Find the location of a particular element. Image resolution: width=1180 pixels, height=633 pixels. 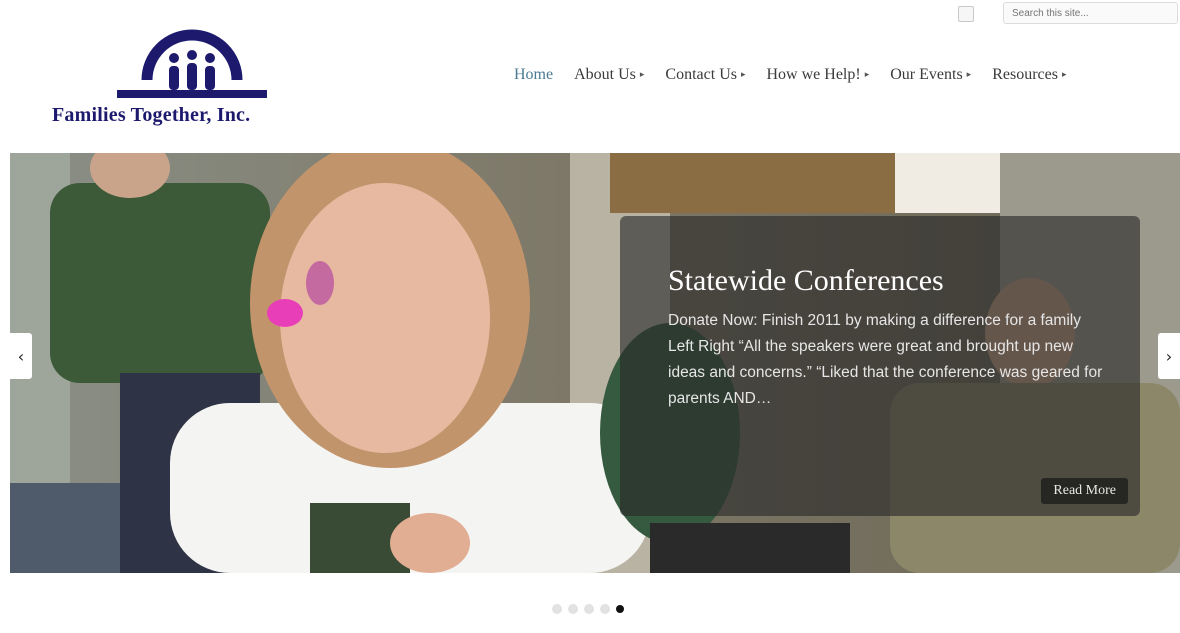

search-input is located at coordinates (1090, 13).